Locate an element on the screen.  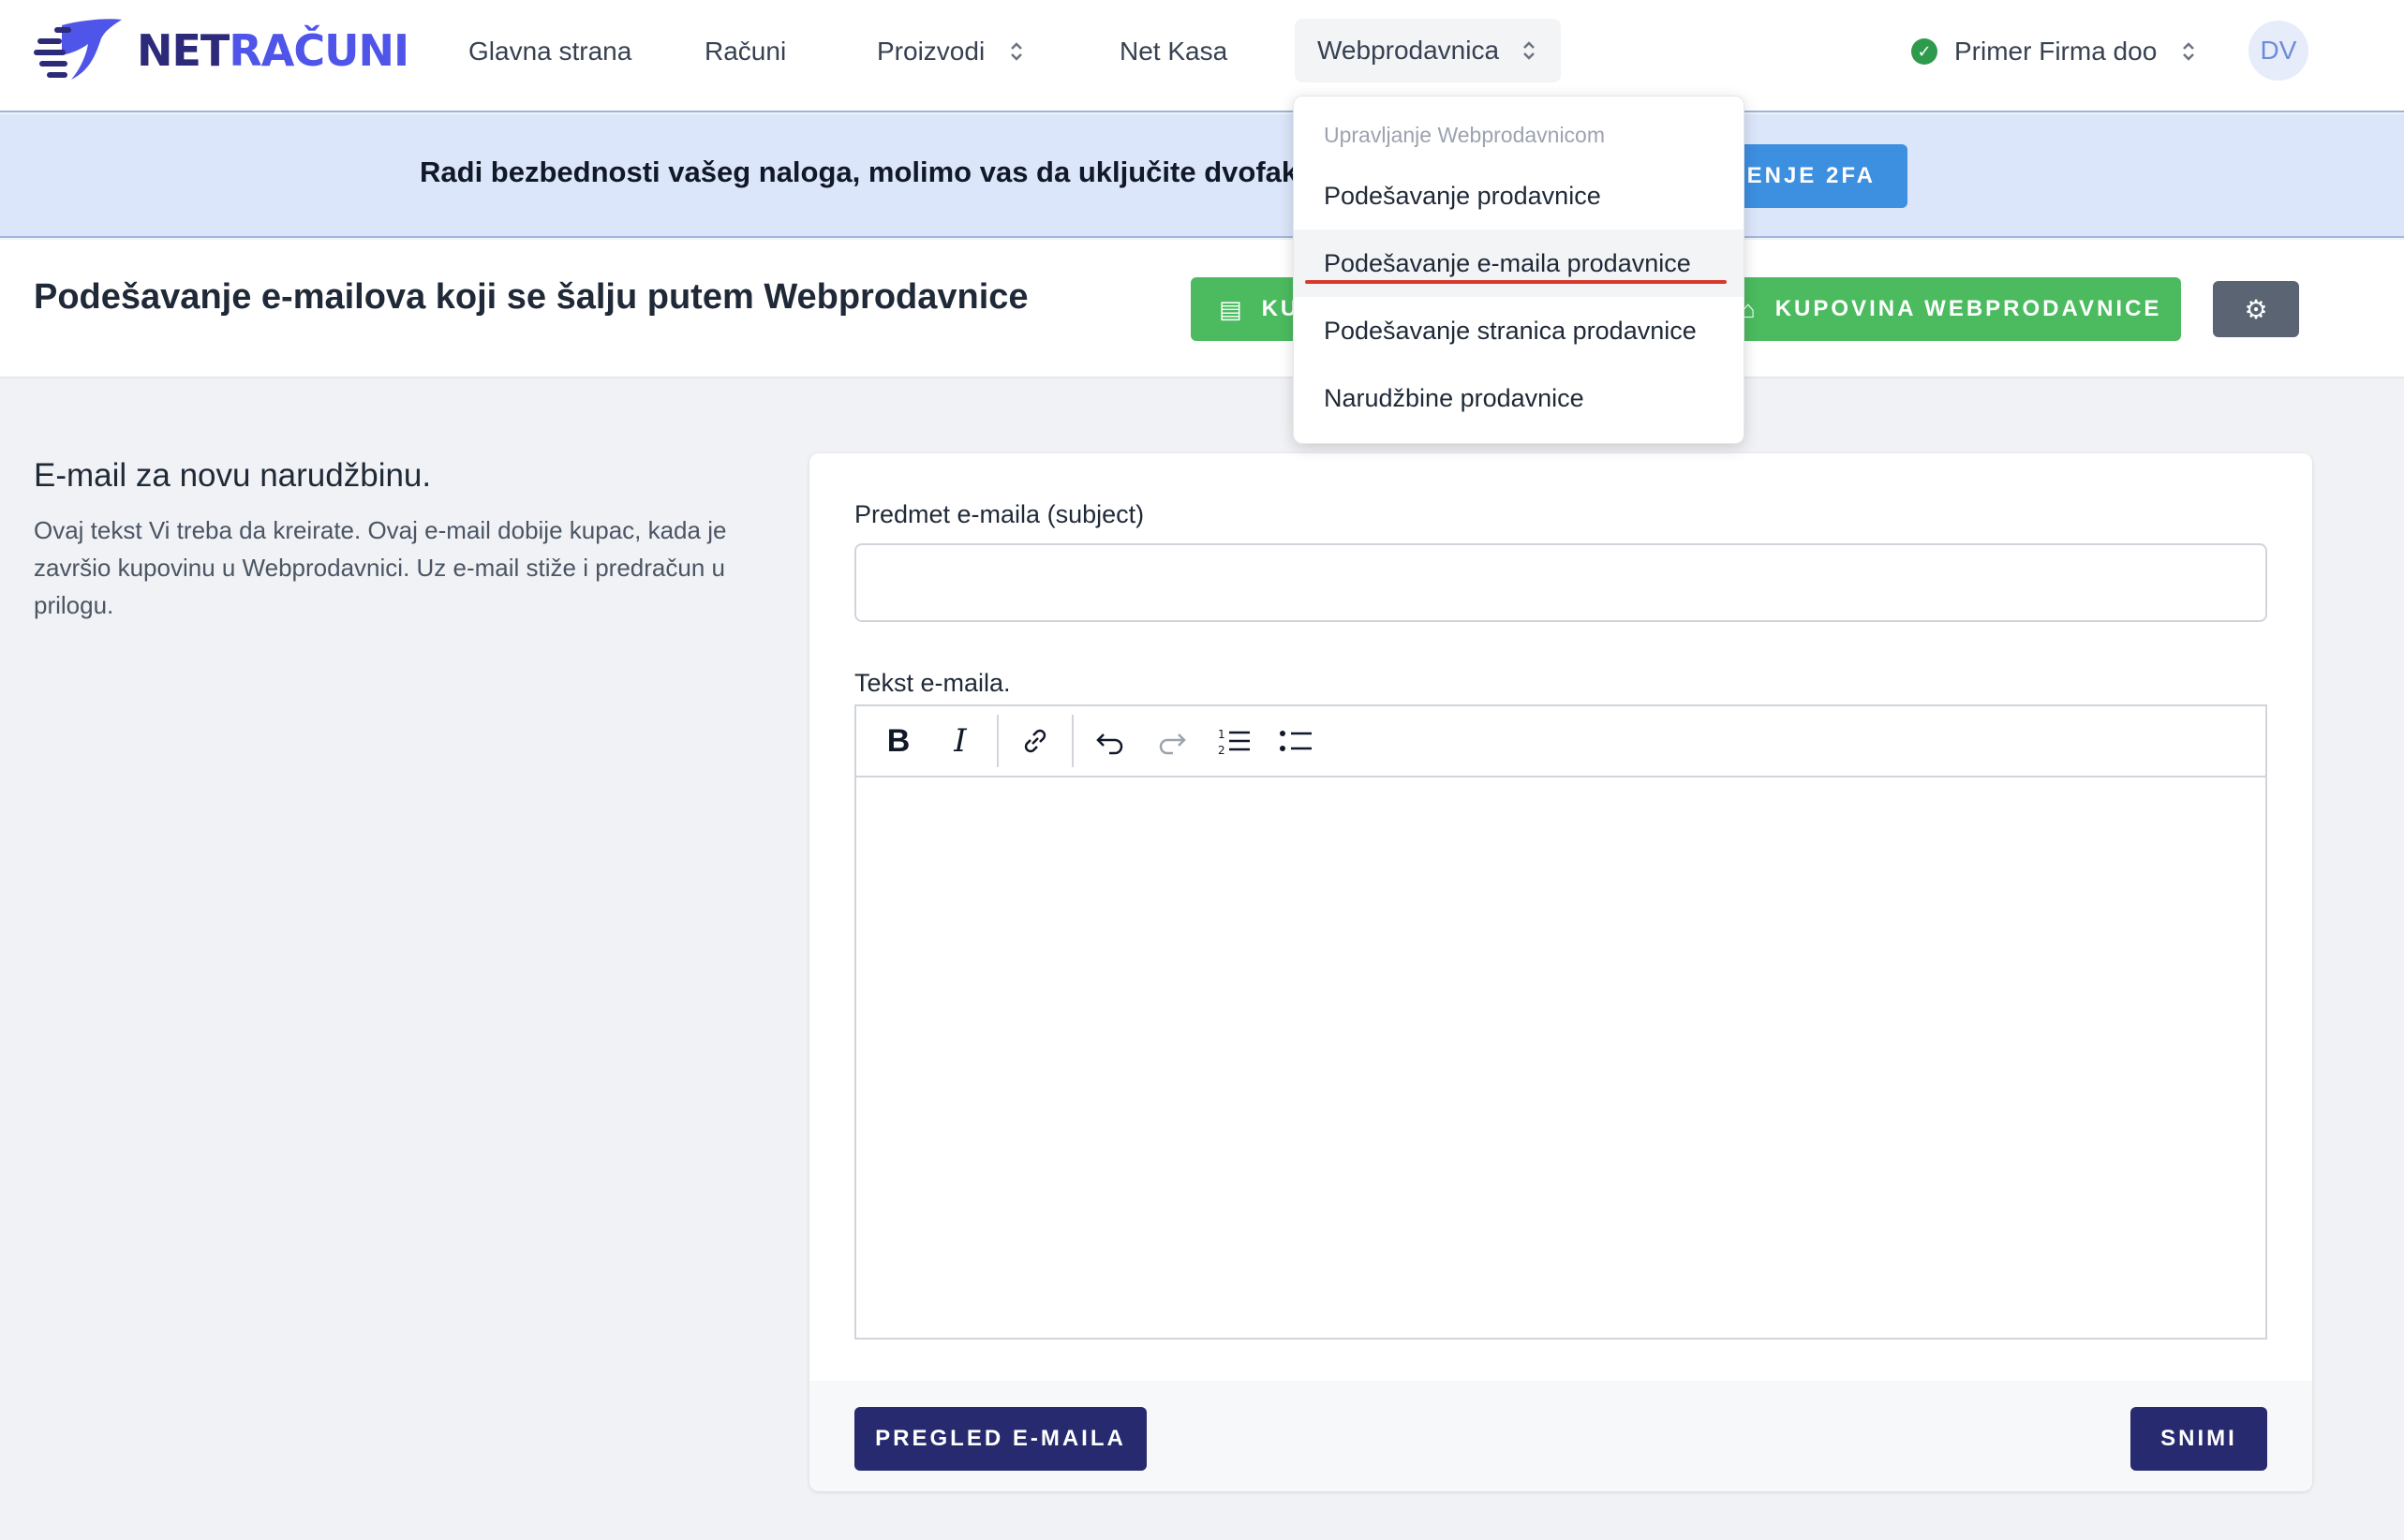
nav-item-label: Računi is located at coordinates (746, 51).